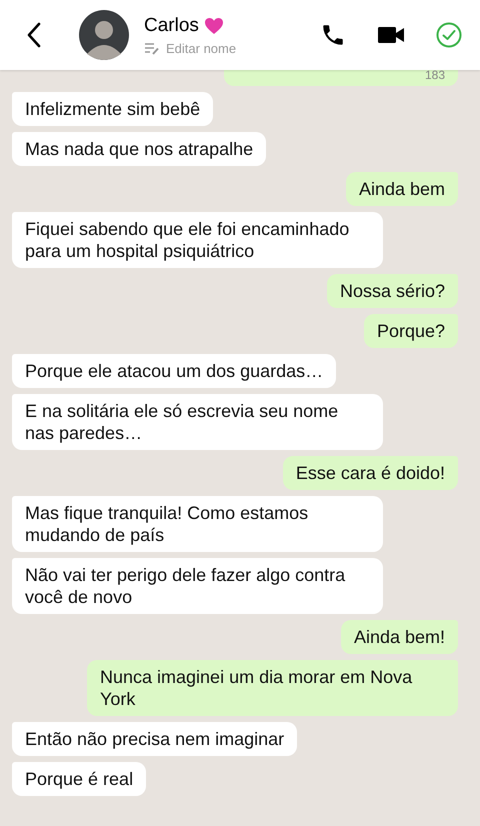 This screenshot has height=826, width=480. Describe the element at coordinates (34, 35) in the screenshot. I see `back-icon` at that location.